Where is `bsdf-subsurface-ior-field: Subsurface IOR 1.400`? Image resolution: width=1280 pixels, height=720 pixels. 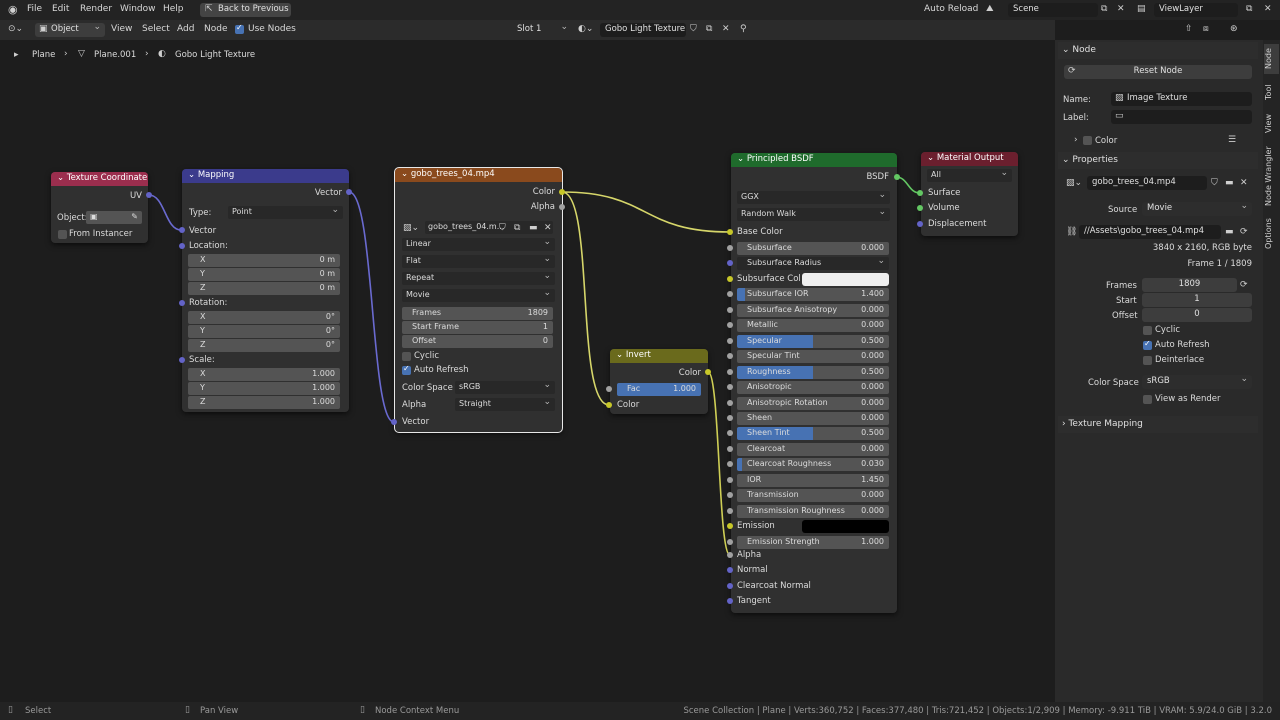
bsdf-subsurface-ior-field: Subsurface IOR 1.400 is located at coordinates (813, 295).